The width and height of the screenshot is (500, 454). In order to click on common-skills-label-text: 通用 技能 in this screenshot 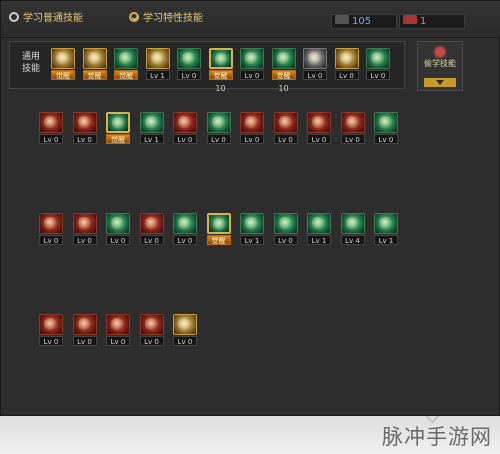, I will do `click(30, 63)`.